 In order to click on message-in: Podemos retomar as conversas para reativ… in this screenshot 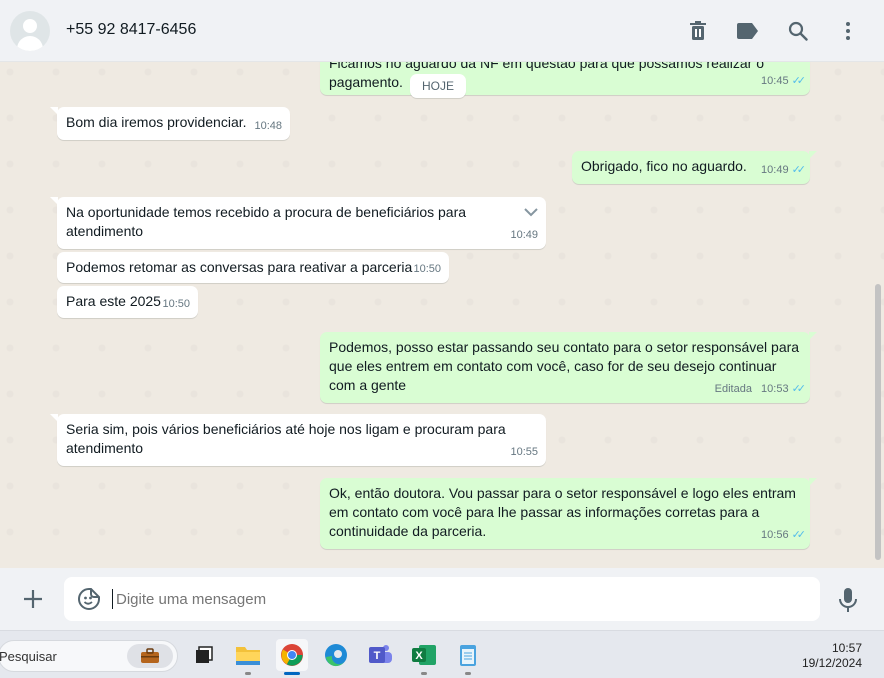, I will do `click(253, 267)`.